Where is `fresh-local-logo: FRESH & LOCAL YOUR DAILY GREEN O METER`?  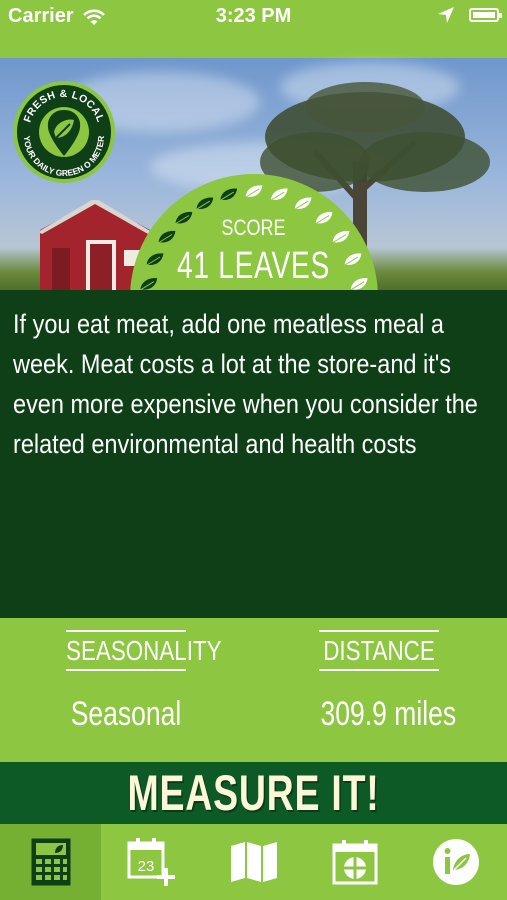 fresh-local-logo: FRESH & LOCAL YOUR DAILY GREEN O METER is located at coordinates (64, 132).